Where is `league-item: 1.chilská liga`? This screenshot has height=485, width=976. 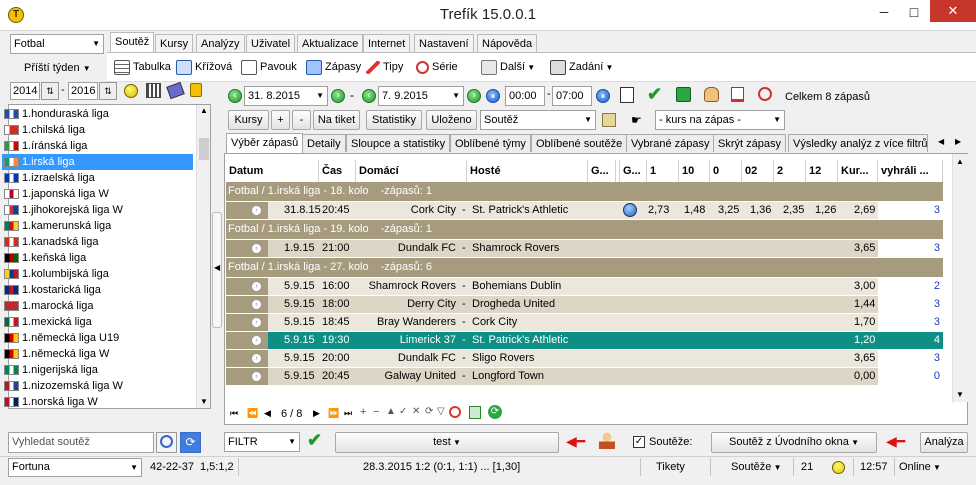 league-item: 1.chilská liga is located at coordinates (43, 130).